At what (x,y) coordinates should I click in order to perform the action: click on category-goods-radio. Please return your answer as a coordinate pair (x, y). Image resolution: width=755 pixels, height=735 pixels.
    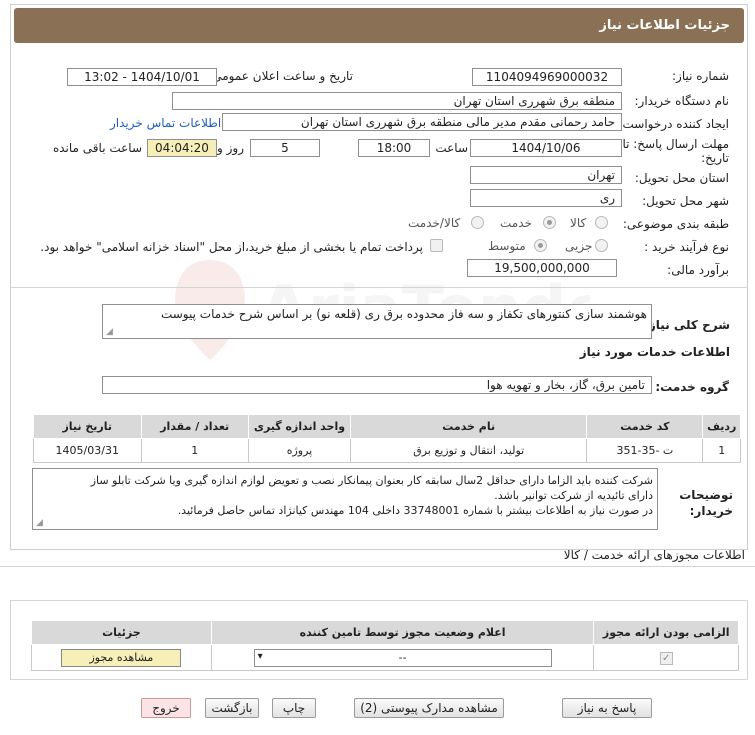
    Looking at the image, I should click on (601, 222).